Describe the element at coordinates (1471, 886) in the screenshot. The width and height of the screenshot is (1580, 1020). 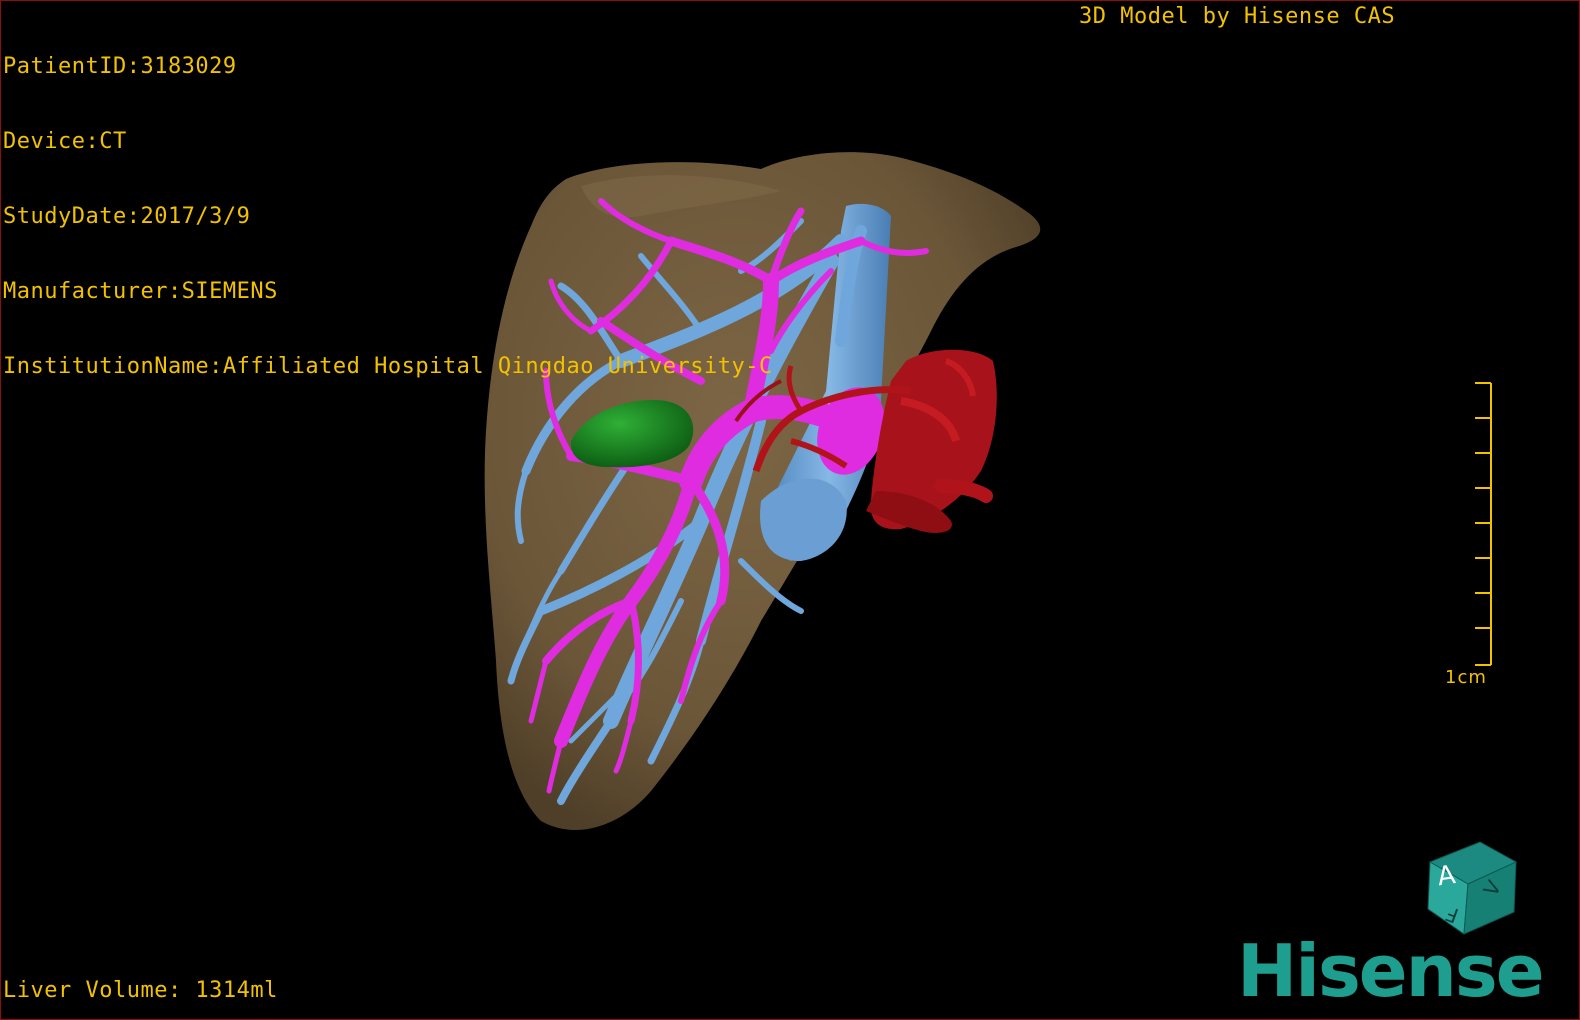
I see `orientation-cube: A F V` at that location.